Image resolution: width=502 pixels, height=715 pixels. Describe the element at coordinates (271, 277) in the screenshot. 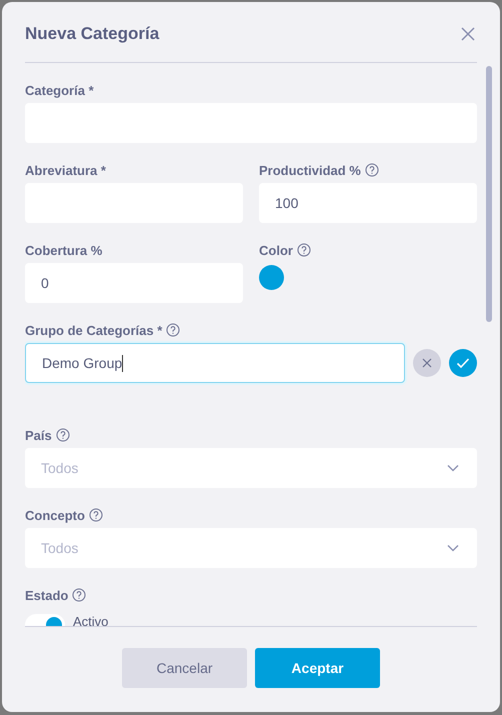

I see `color-swatch` at that location.